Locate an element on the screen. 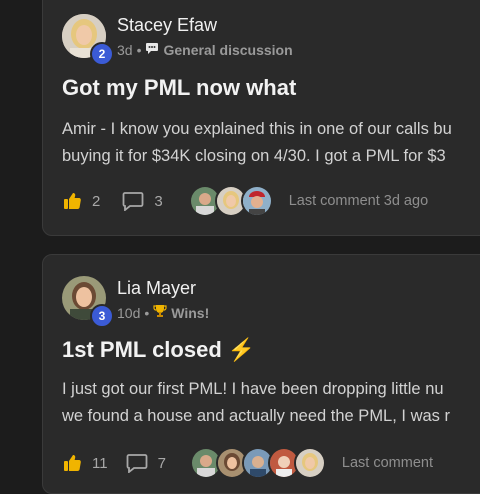 Image resolution: width=480 pixels, height=494 pixels. last-comment-text: Last comment is located at coordinates (387, 463).